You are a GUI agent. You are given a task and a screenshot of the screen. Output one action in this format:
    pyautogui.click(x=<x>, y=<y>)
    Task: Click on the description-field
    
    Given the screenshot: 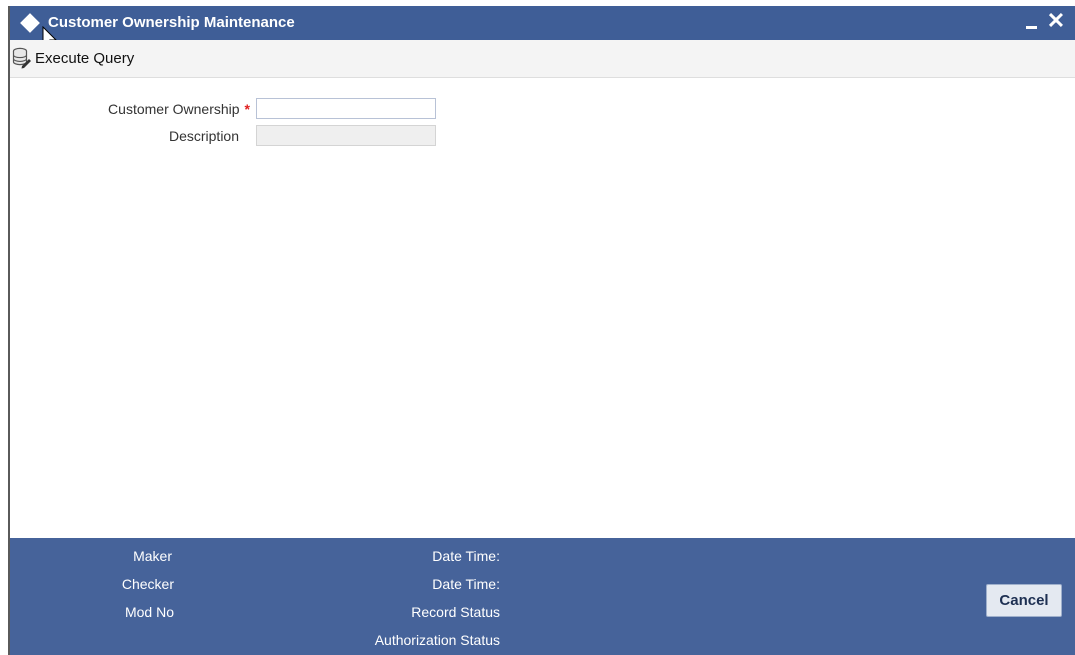 What is the action you would take?
    pyautogui.click(x=346, y=135)
    